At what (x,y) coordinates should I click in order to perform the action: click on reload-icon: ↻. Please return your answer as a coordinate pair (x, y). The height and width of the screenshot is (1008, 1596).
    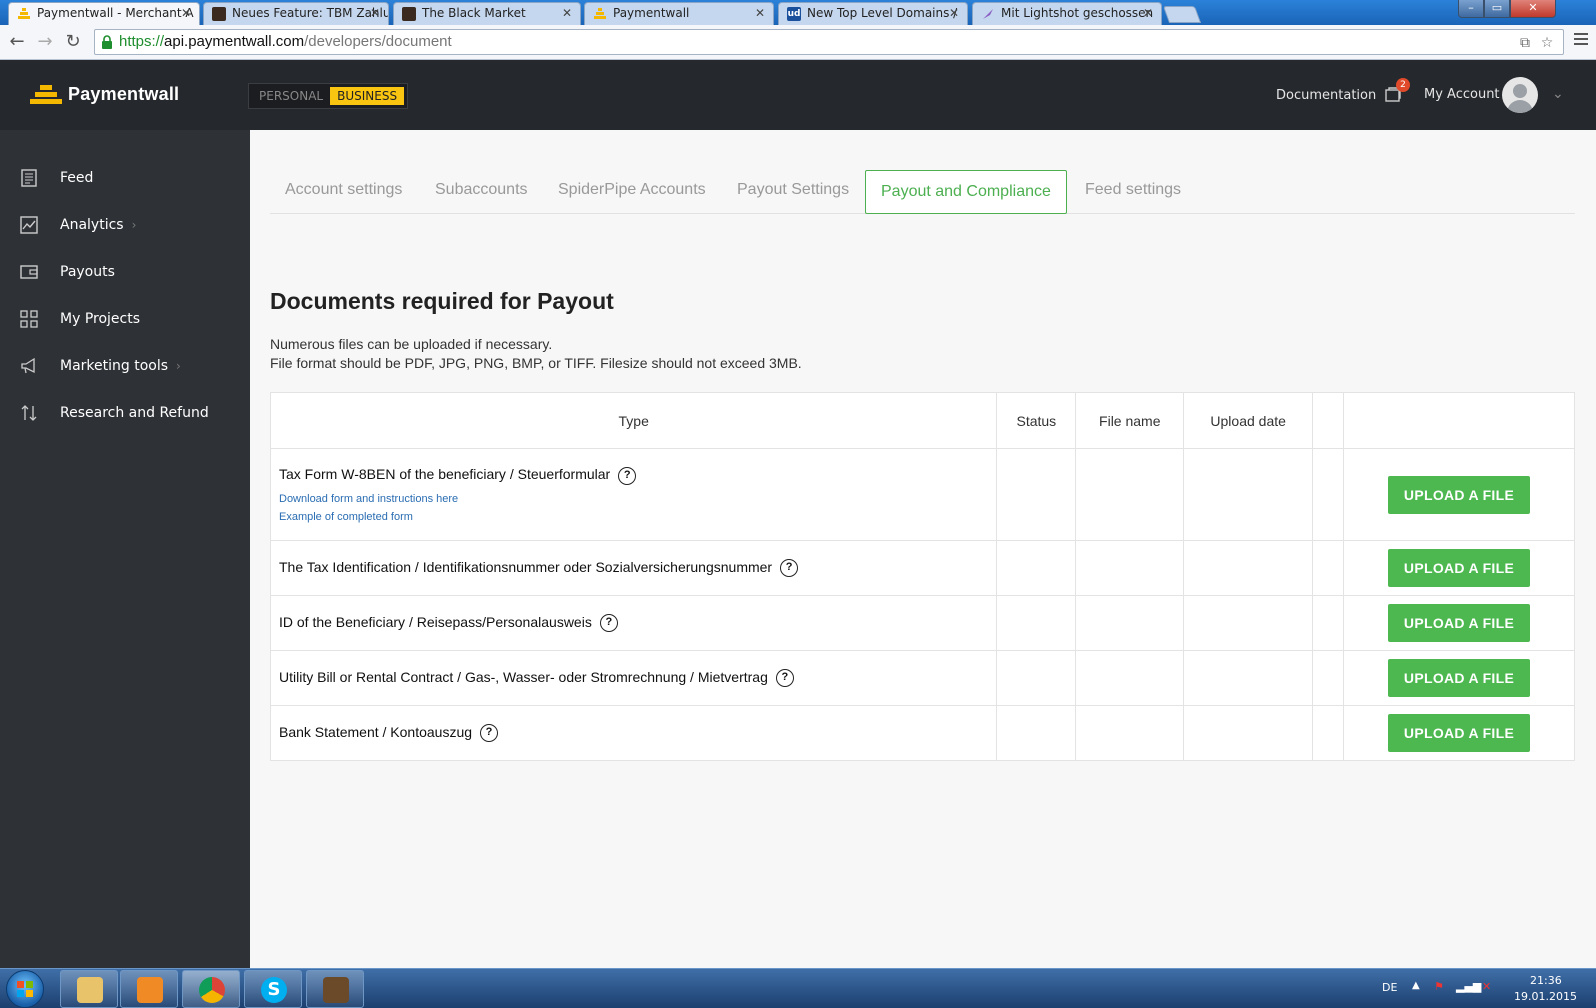
    Looking at the image, I should click on (73, 42).